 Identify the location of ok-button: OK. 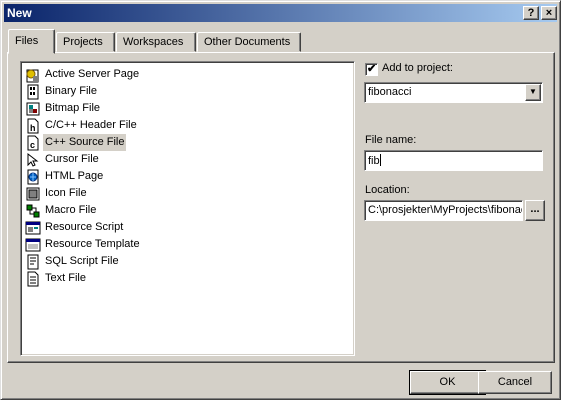
(447, 382).